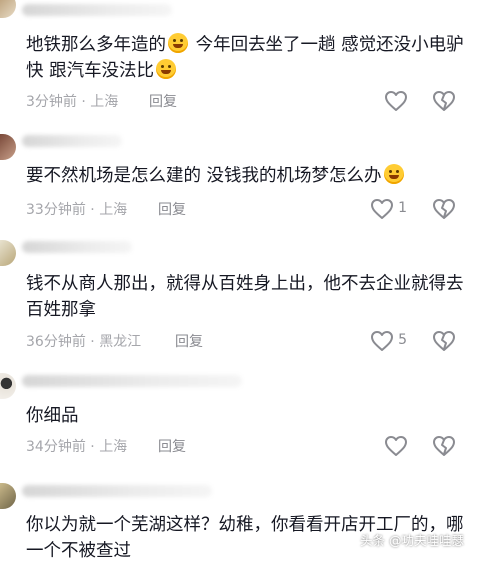  Describe the element at coordinates (96, 45) in the screenshot. I see `comment-text-part: 地铁那么多年造的` at that location.